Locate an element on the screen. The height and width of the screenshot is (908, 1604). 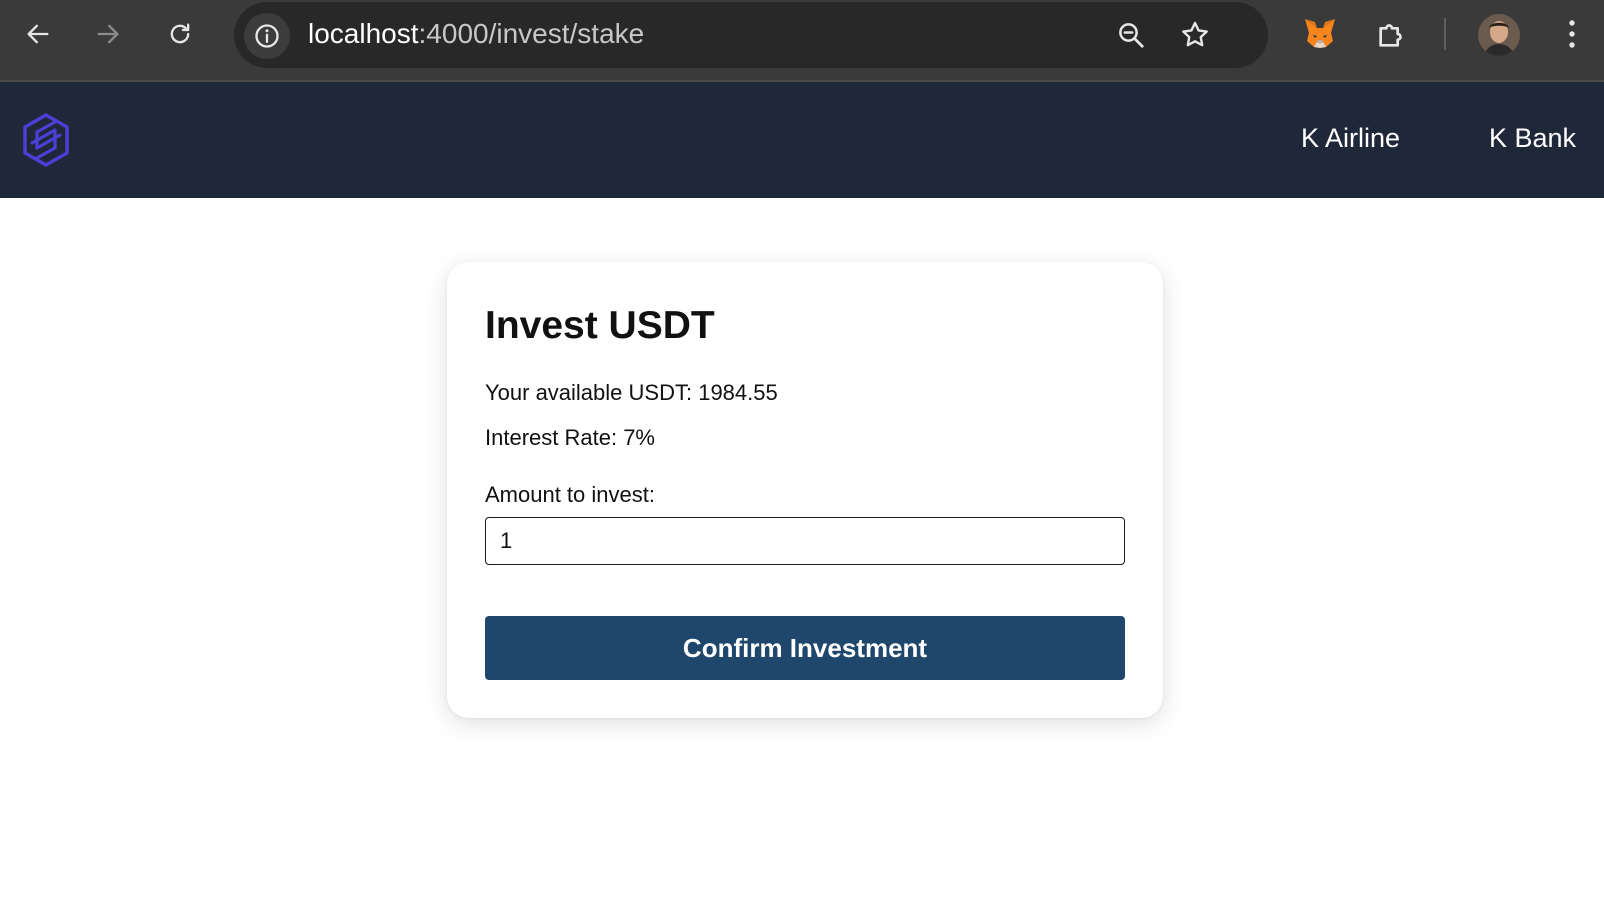
forward-icon is located at coordinates (108, 34).